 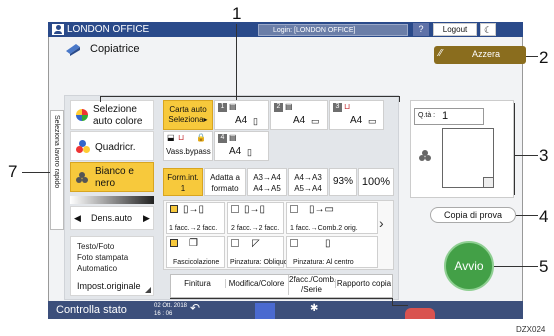 I want to click on sample-copy-button: Copia di prova, so click(x=473, y=215).